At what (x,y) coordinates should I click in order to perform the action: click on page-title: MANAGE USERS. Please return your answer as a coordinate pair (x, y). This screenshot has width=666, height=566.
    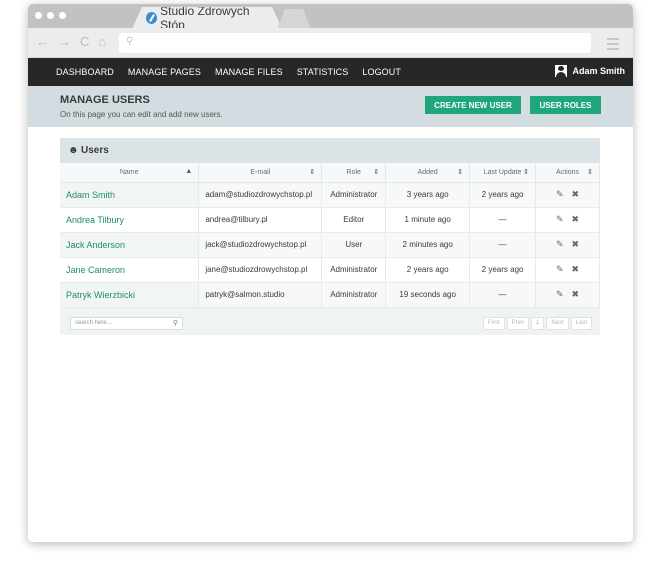
    Looking at the image, I should click on (105, 100).